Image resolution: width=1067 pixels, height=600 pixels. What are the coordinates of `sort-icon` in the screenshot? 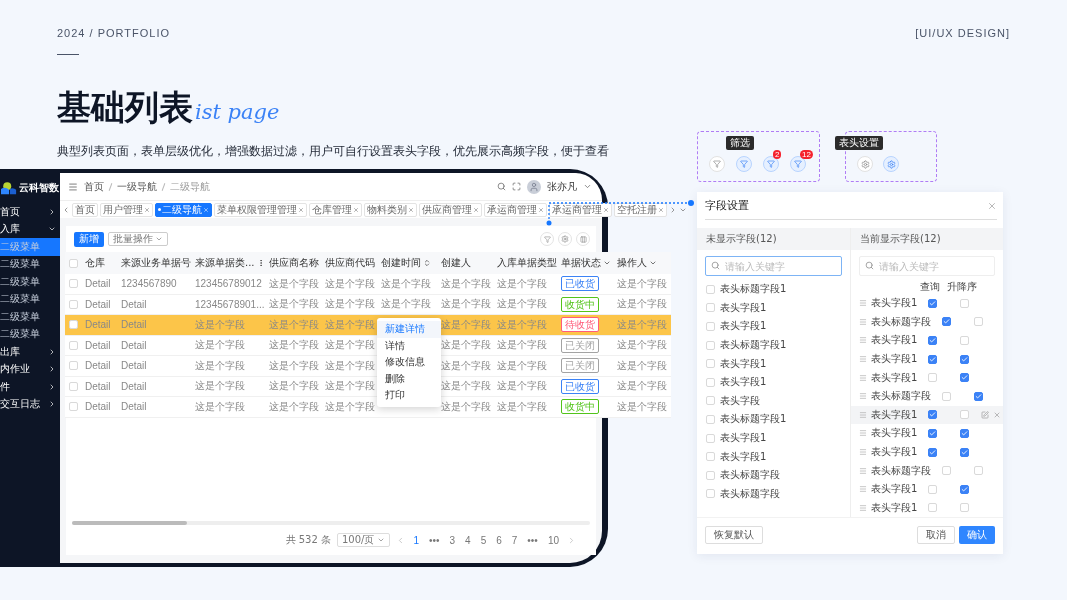 It's located at (427, 263).